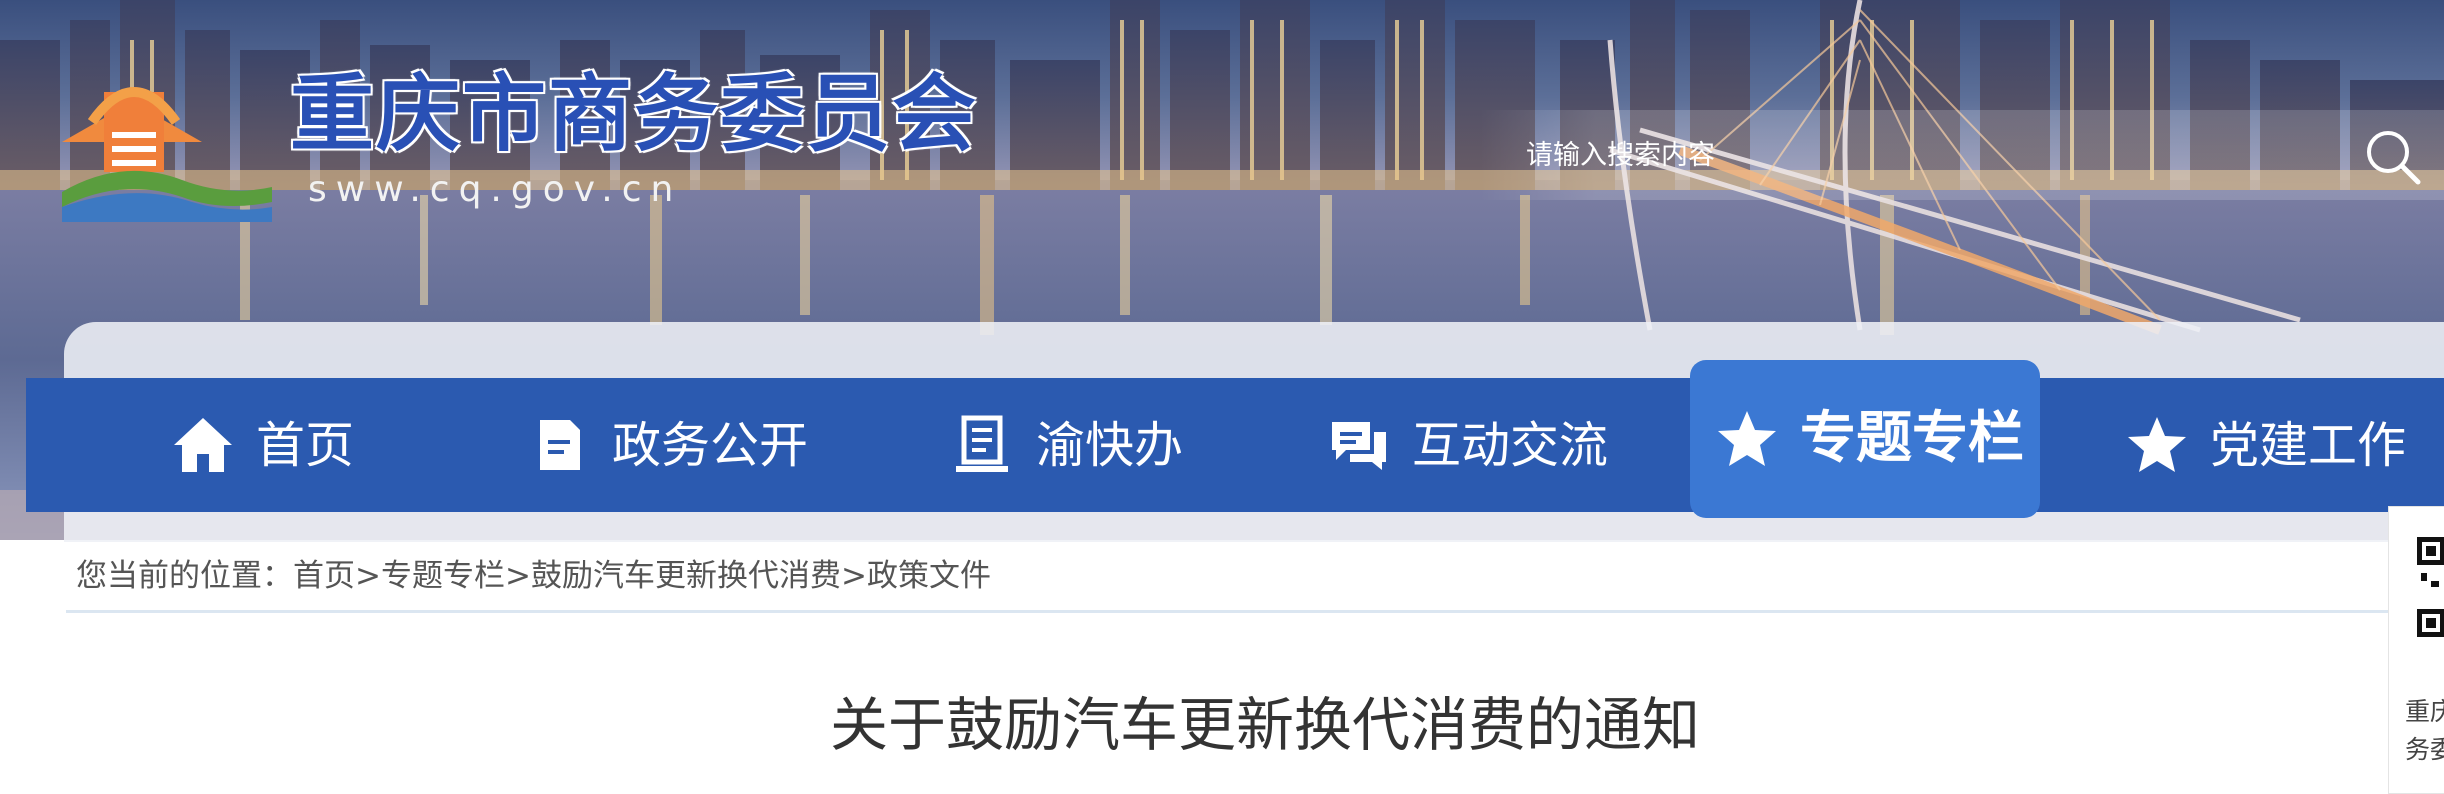 This screenshot has height=794, width=2444. Describe the element at coordinates (1906, 155) in the screenshot. I see `search-input` at that location.